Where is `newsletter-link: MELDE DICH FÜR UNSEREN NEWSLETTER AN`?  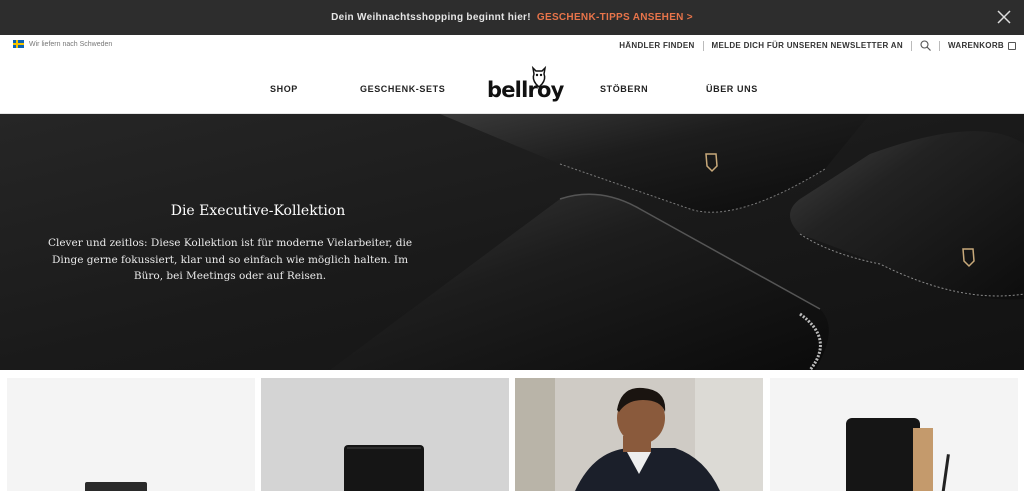
newsletter-link: MELDE DICH FÜR UNSEREN NEWSLETTER AN is located at coordinates (807, 45).